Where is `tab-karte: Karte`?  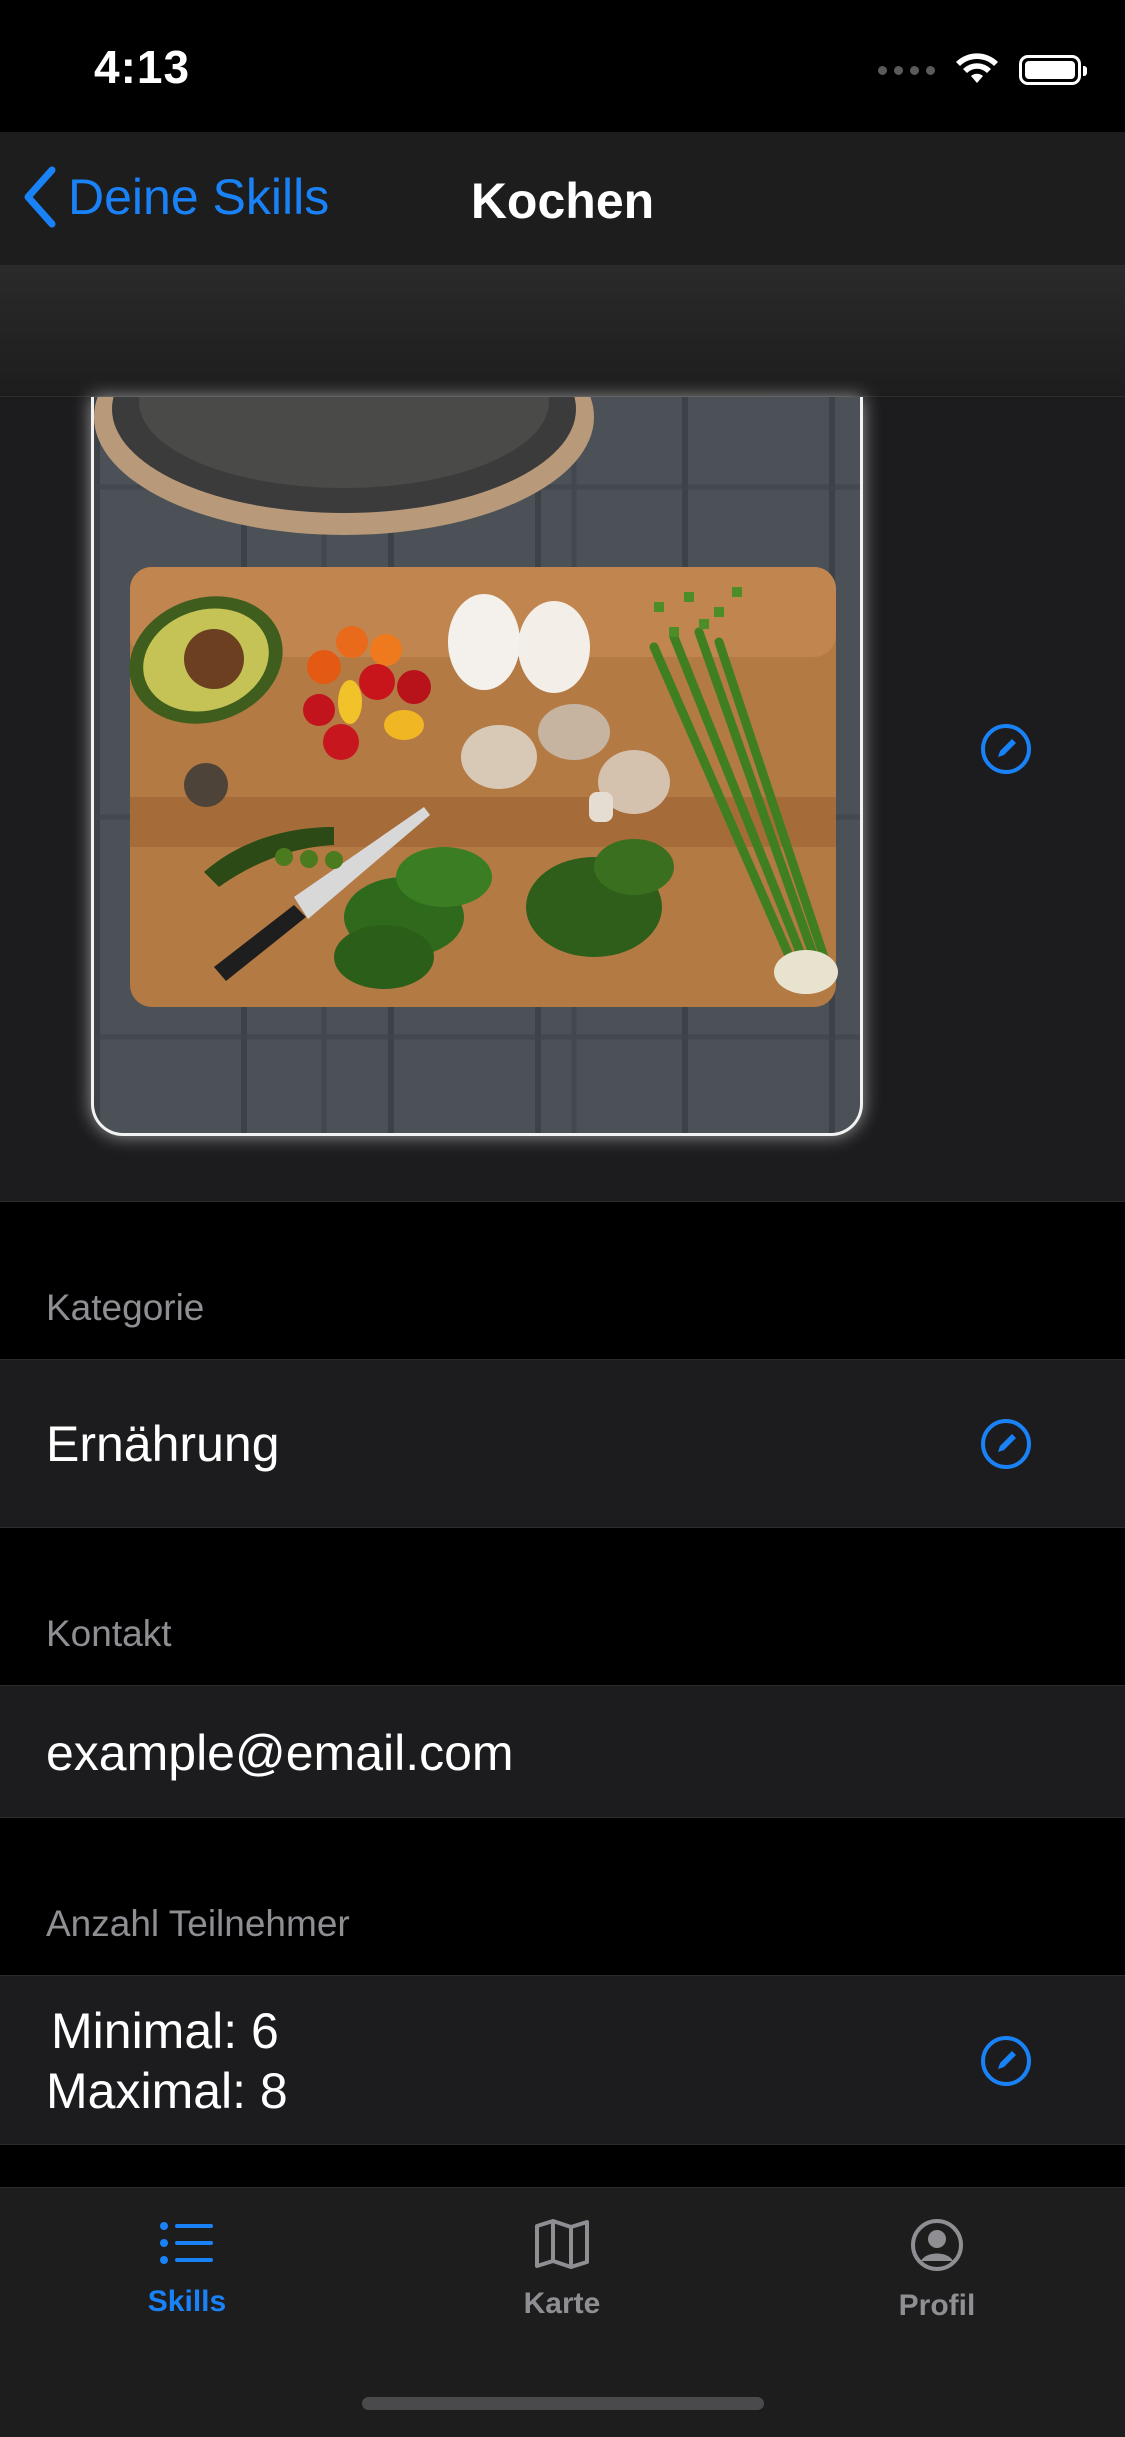
tab-karte: Karte is located at coordinates (562, 2269).